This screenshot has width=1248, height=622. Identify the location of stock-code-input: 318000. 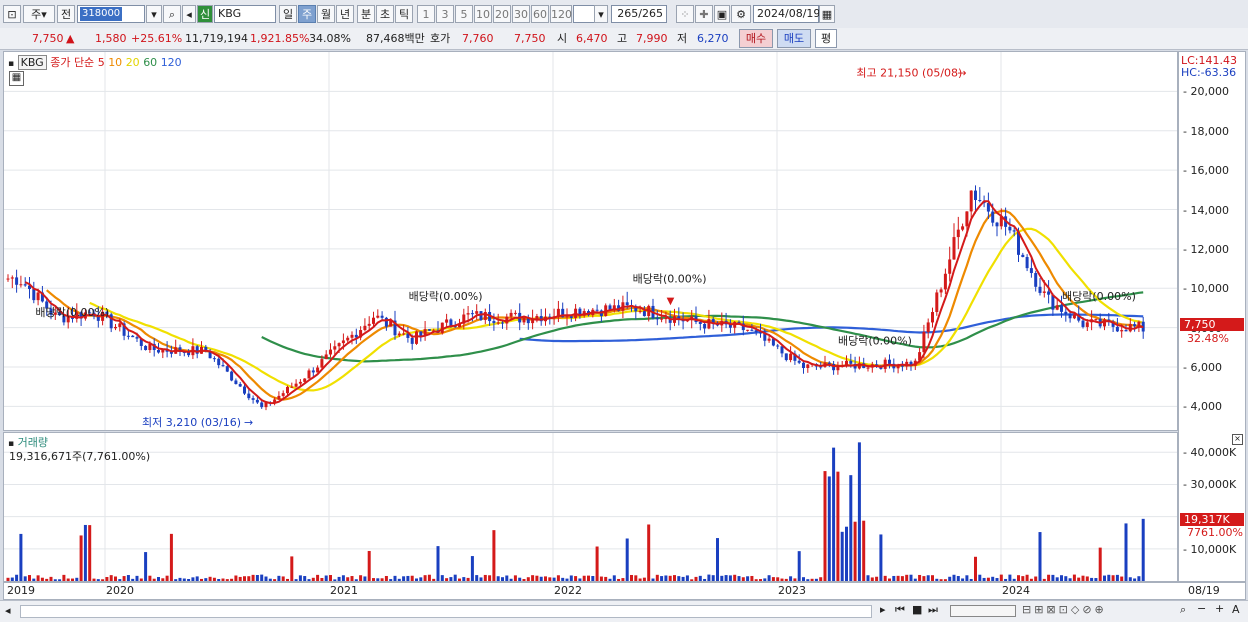
(111, 14).